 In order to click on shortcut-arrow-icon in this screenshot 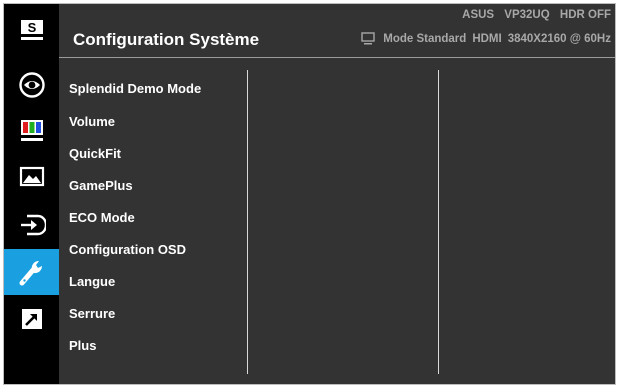, I will do `click(31, 319)`.